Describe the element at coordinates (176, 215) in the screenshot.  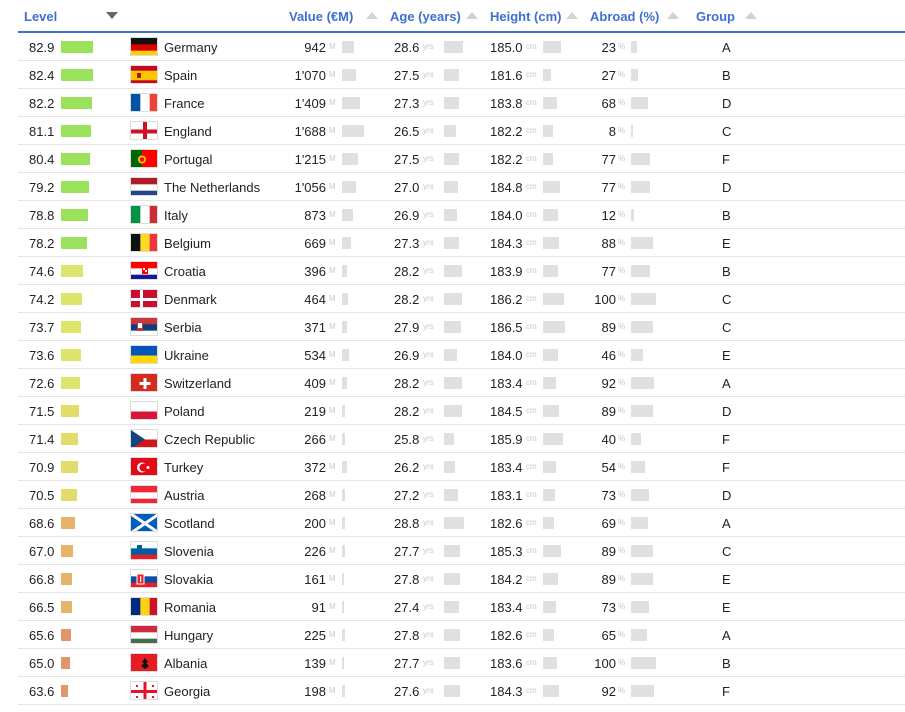
I see `team-name: Italy` at that location.